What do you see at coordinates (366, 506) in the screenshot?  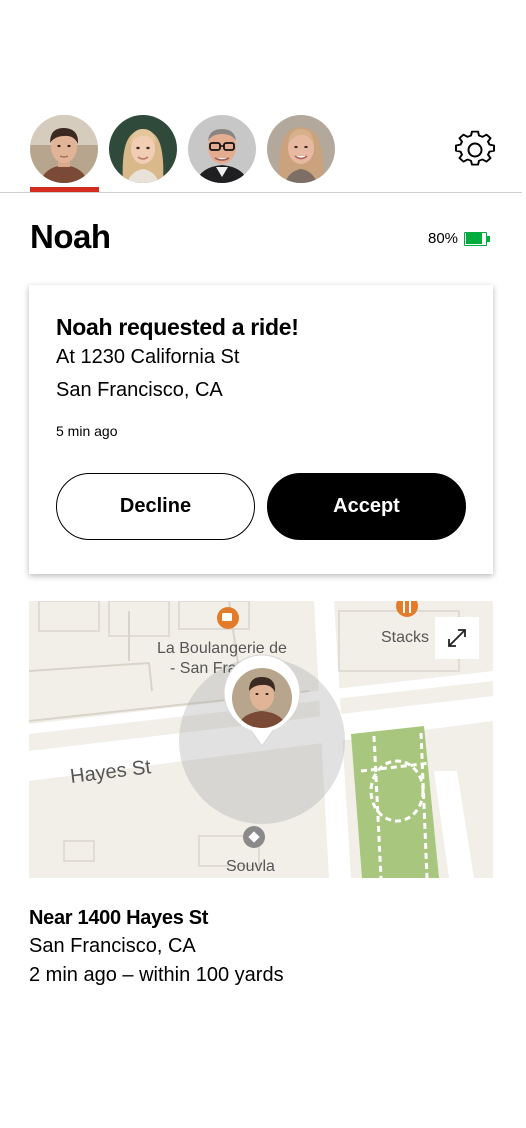 I see `accept-button: Accept` at bounding box center [366, 506].